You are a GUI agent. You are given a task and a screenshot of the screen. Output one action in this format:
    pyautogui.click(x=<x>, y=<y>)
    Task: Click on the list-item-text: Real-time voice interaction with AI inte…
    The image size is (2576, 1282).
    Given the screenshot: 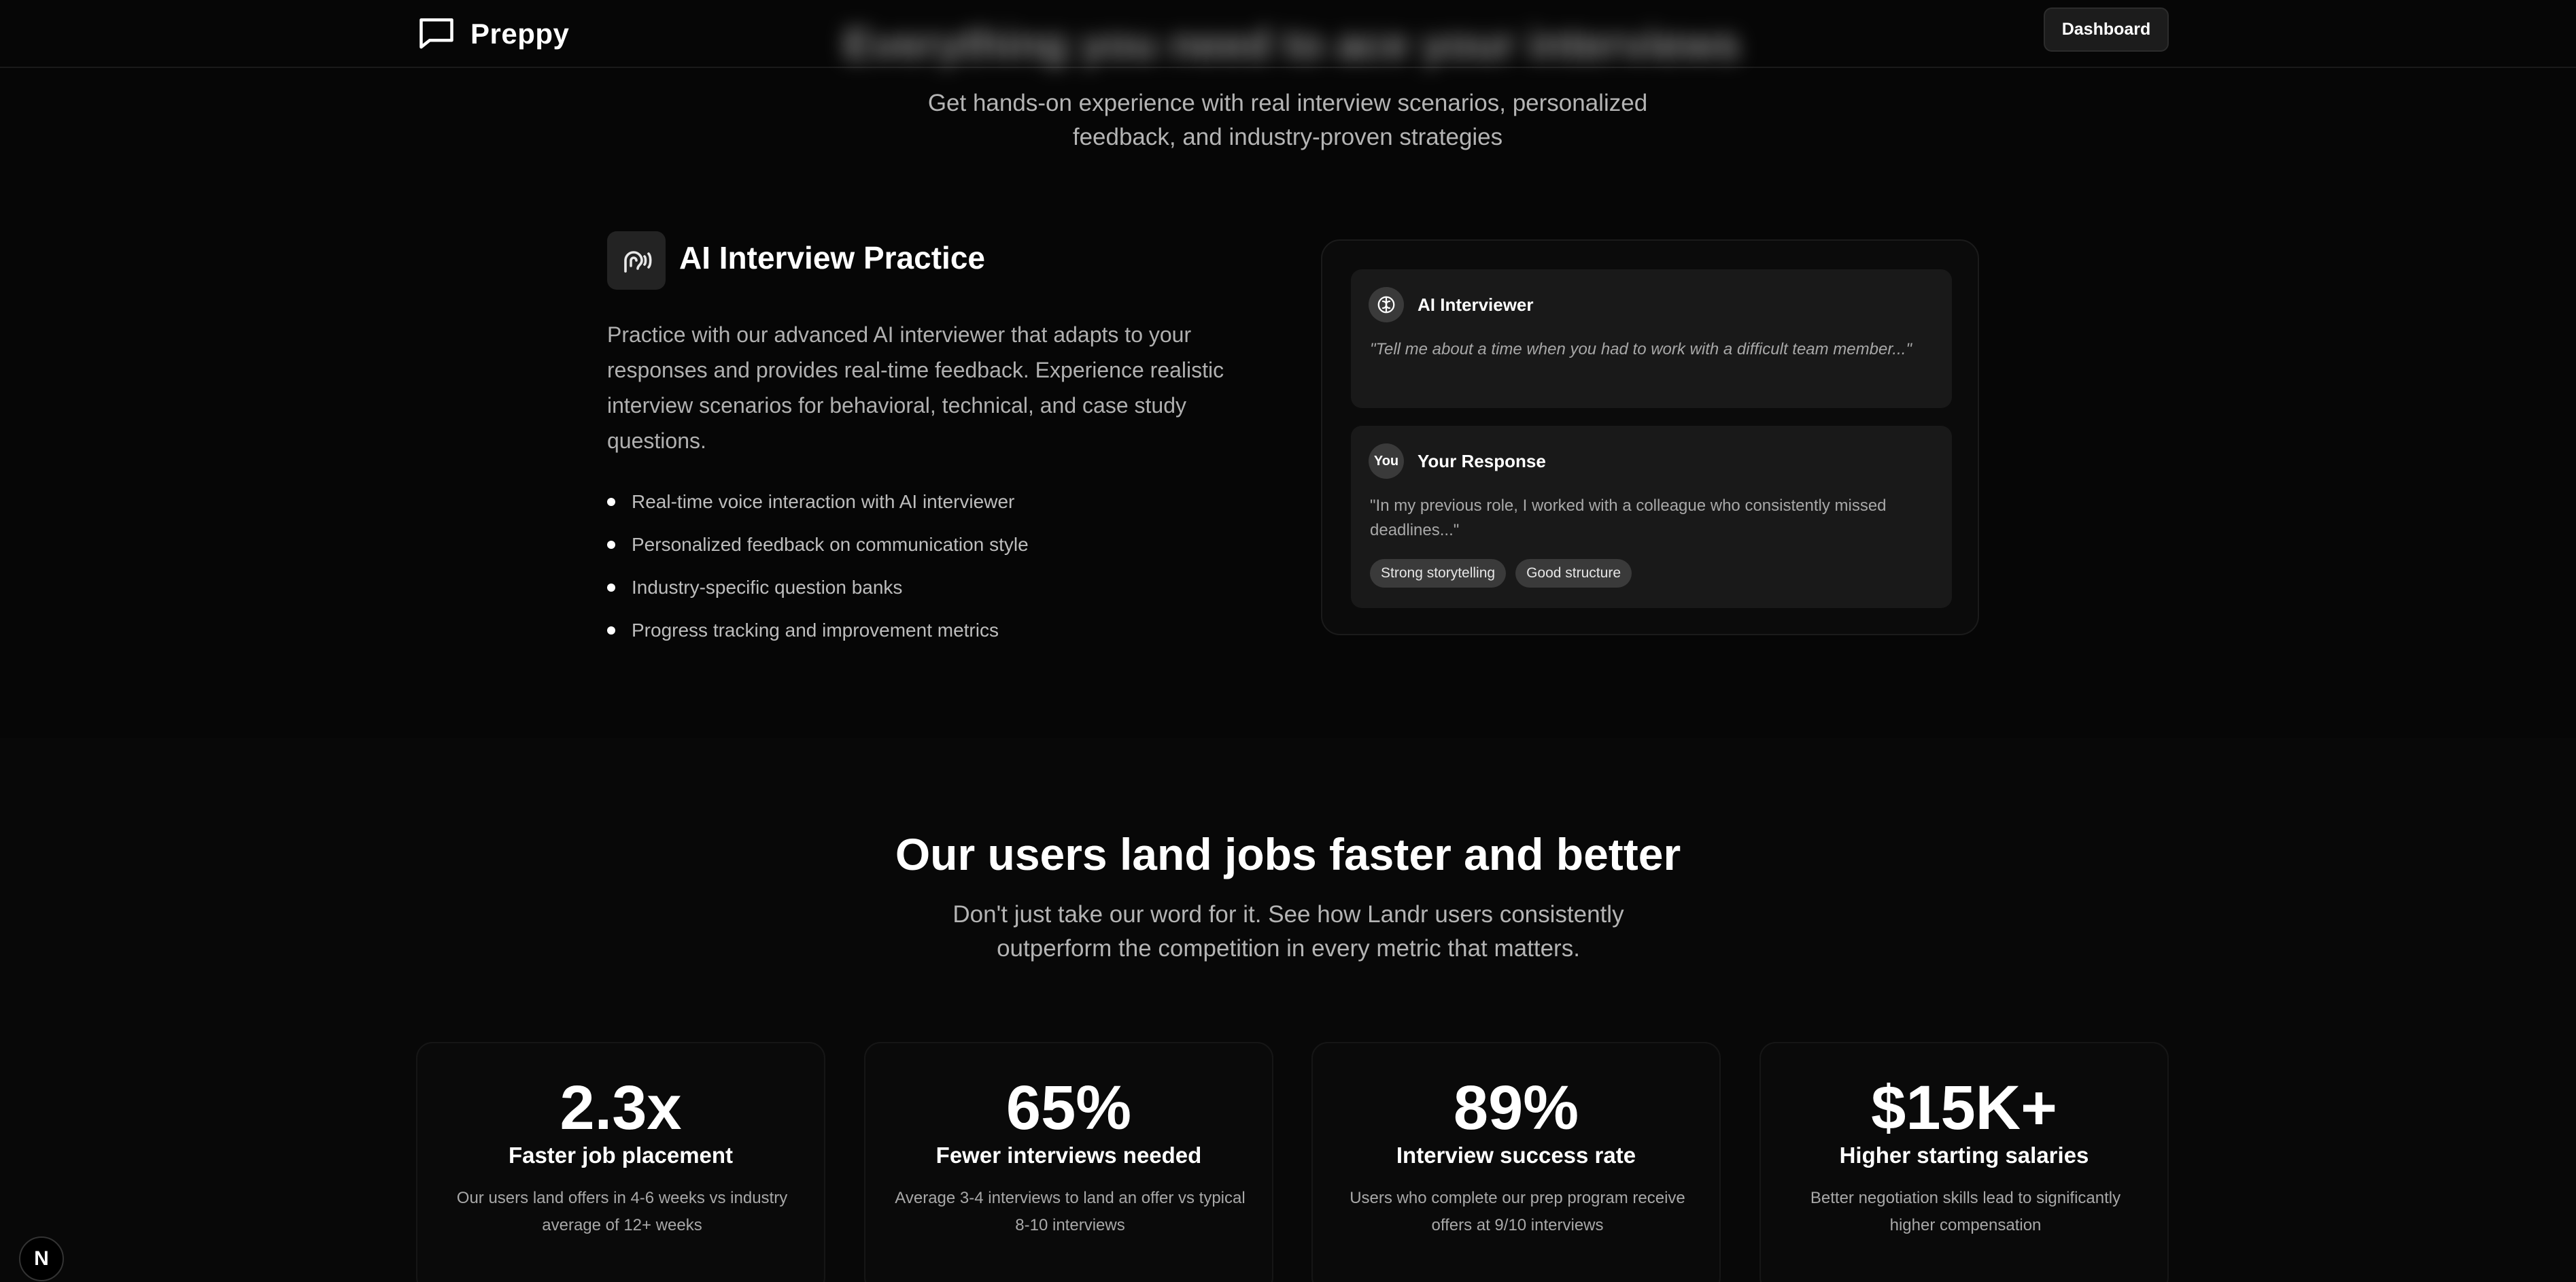 What is the action you would take?
    pyautogui.click(x=823, y=501)
    